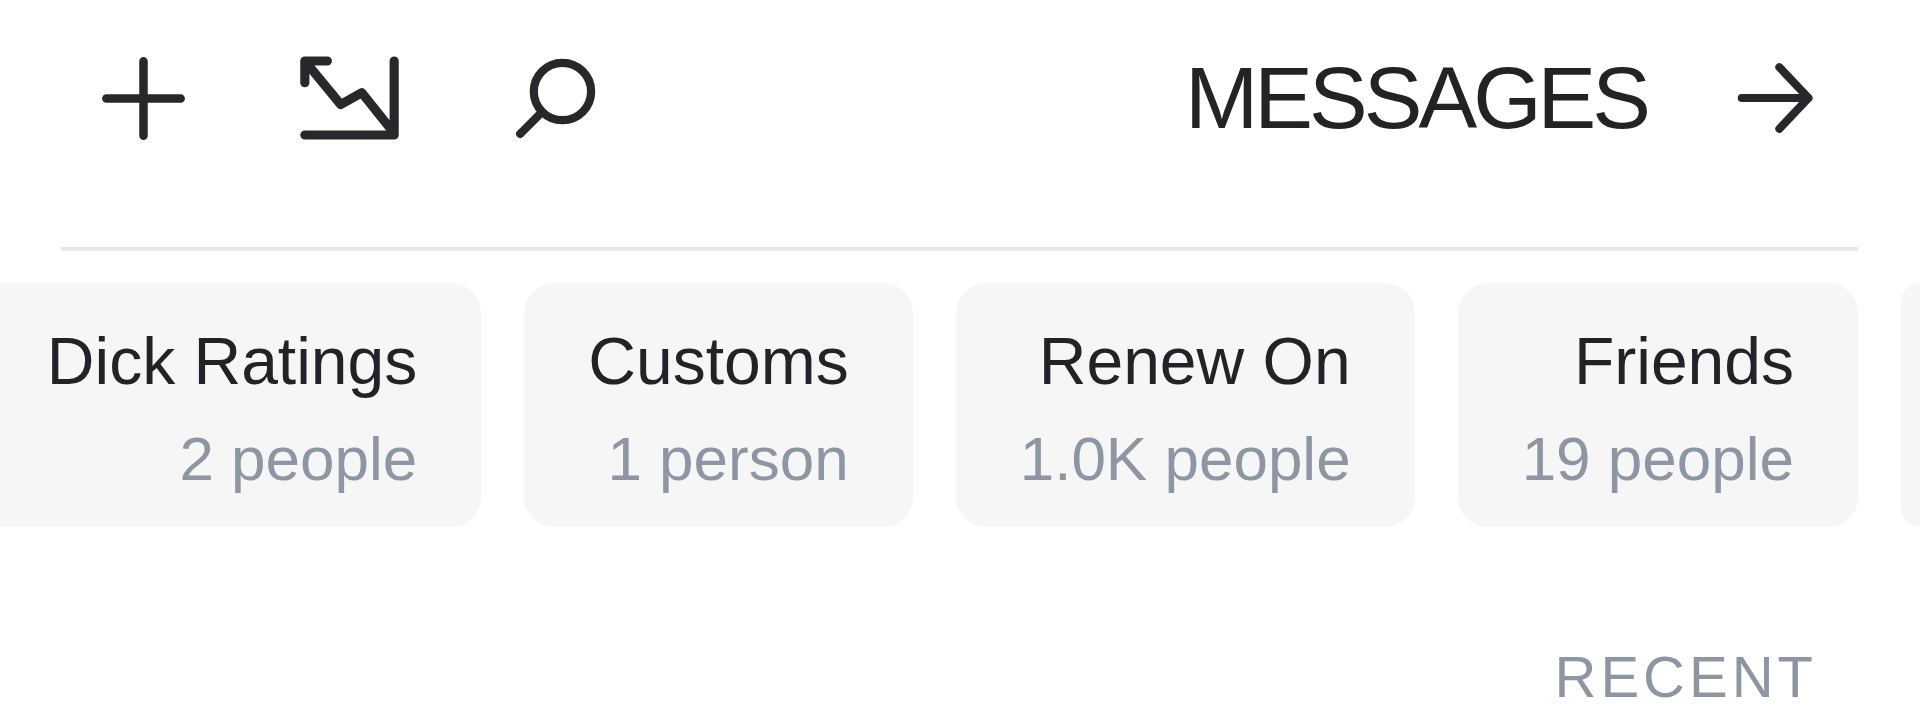  Describe the element at coordinates (1194, 362) in the screenshot. I see `group-name: Renew On` at that location.